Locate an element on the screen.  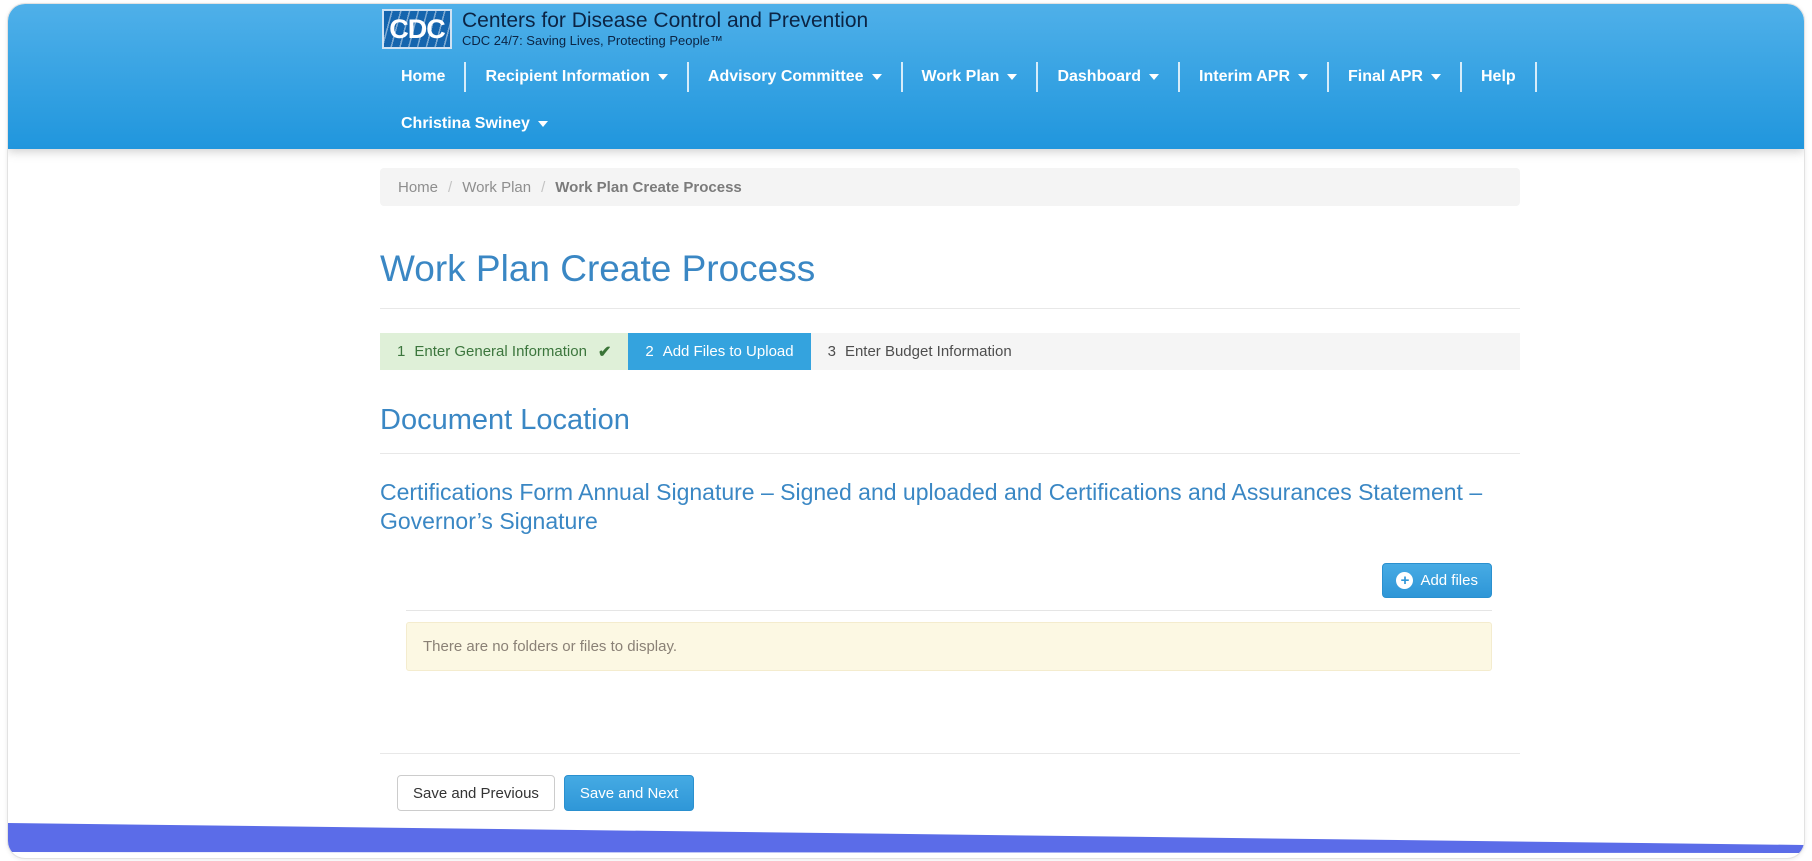
nav-item-label: Recipient Information is located at coordinates (567, 76).